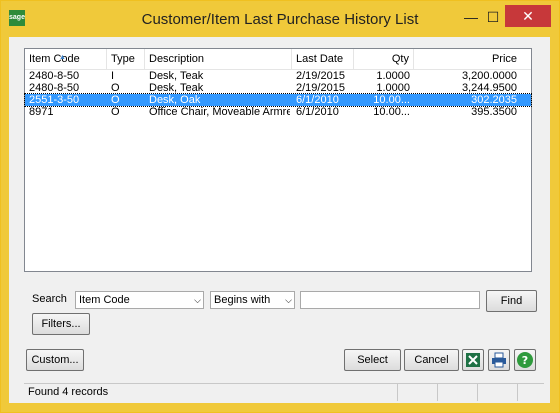 Image resolution: width=560 pixels, height=413 pixels. I want to click on search-field-select: Item Code ⌵, so click(139, 300).